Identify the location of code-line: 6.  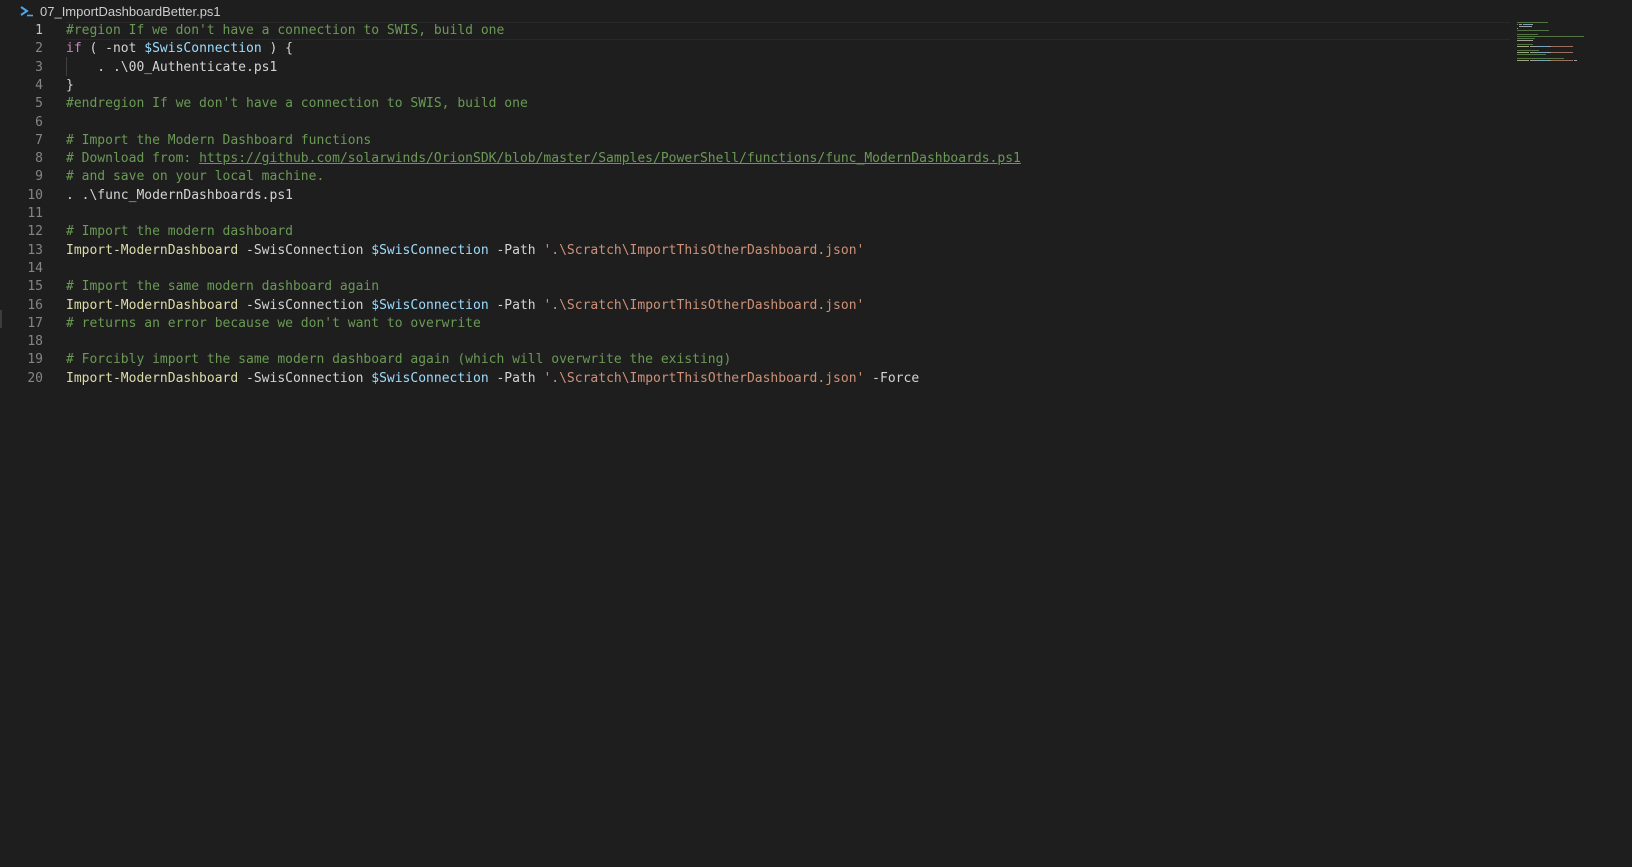
(755, 122).